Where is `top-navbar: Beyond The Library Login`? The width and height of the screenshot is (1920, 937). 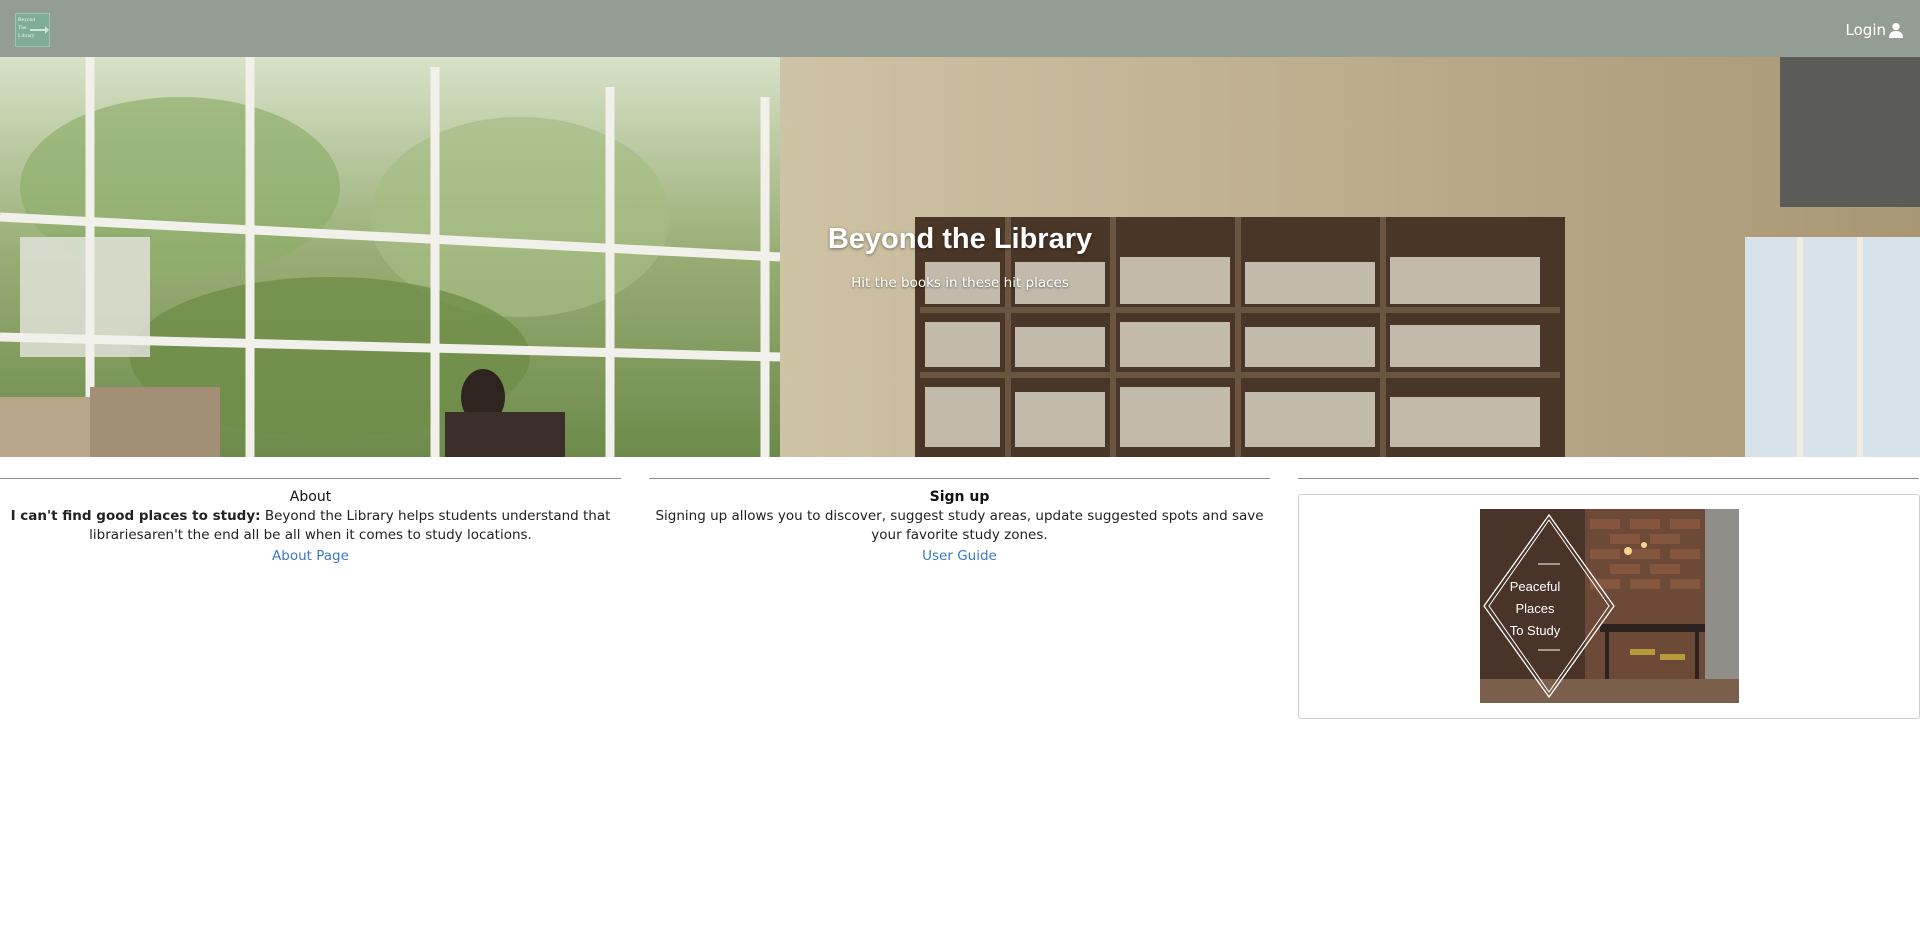 top-navbar: Beyond The Library Login is located at coordinates (960, 28).